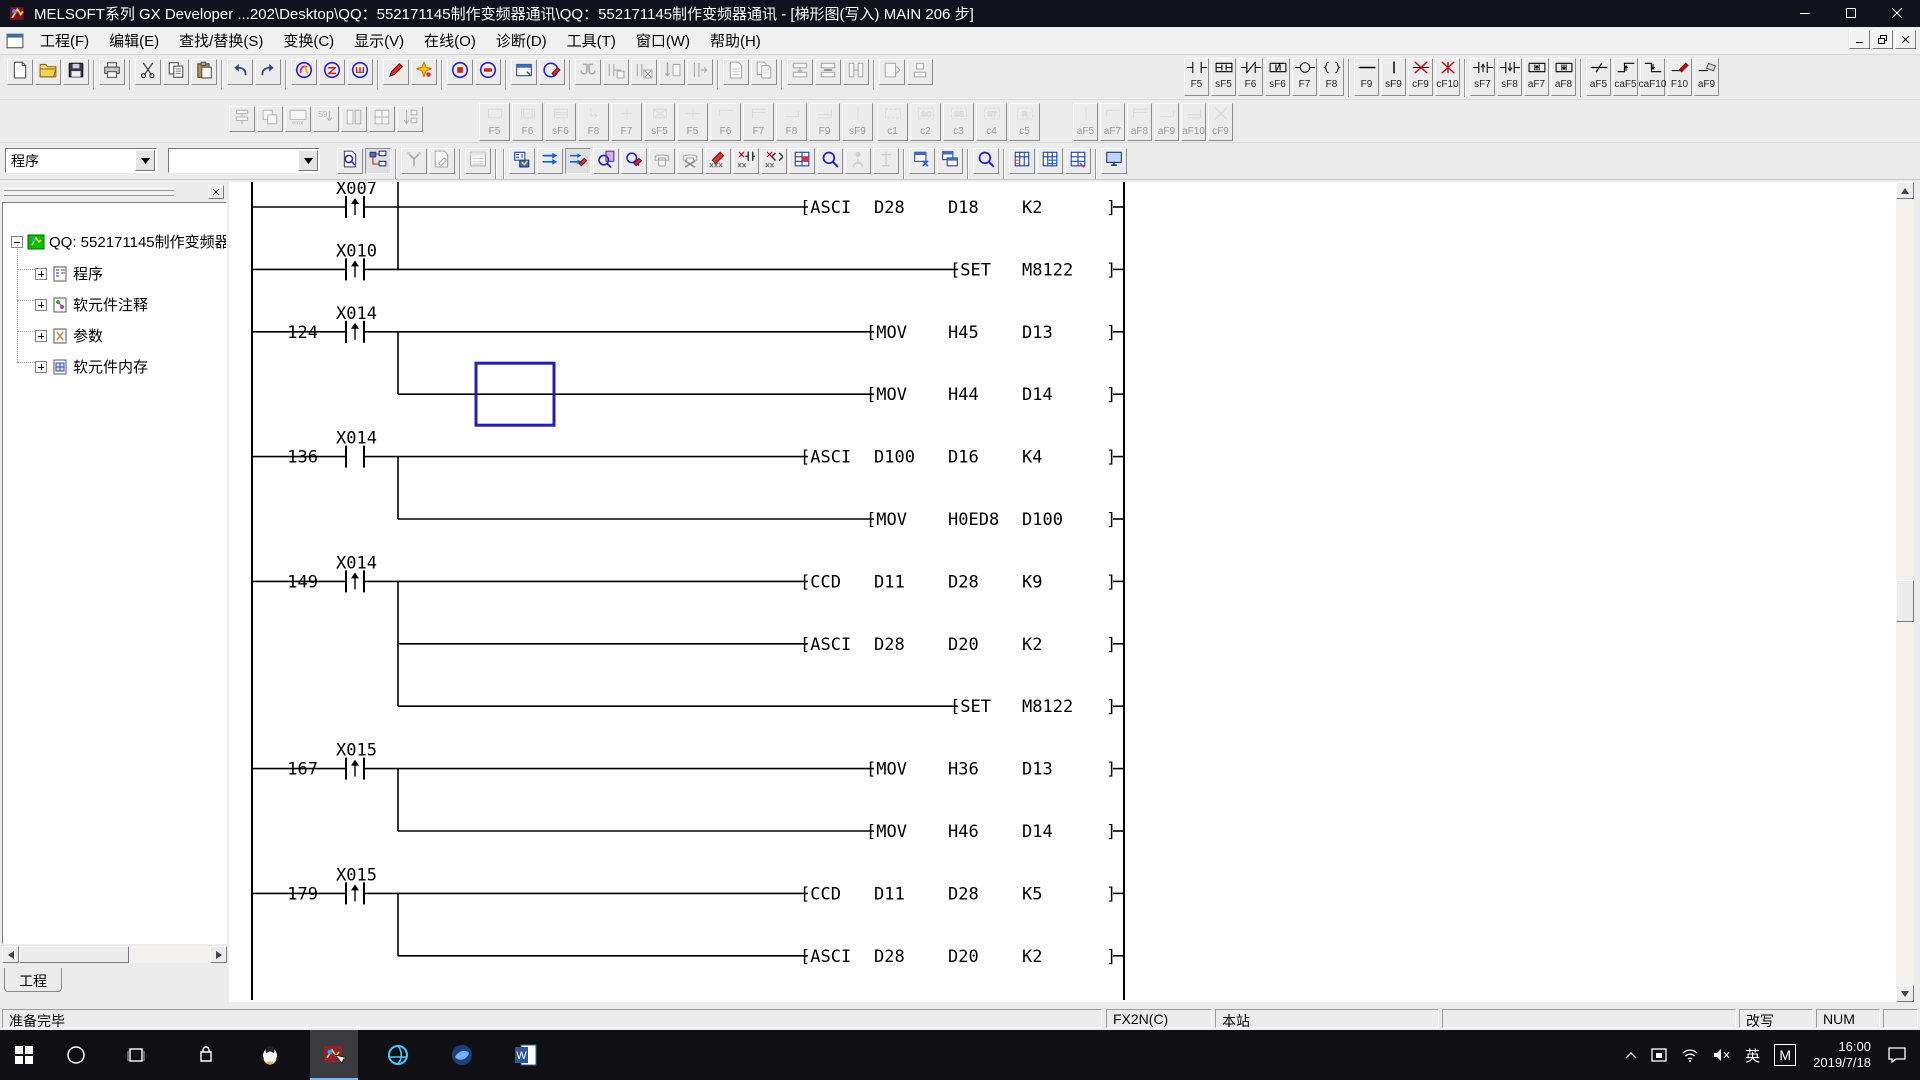 This screenshot has width=1920, height=1080. I want to click on tile-windows-button, so click(922, 161).